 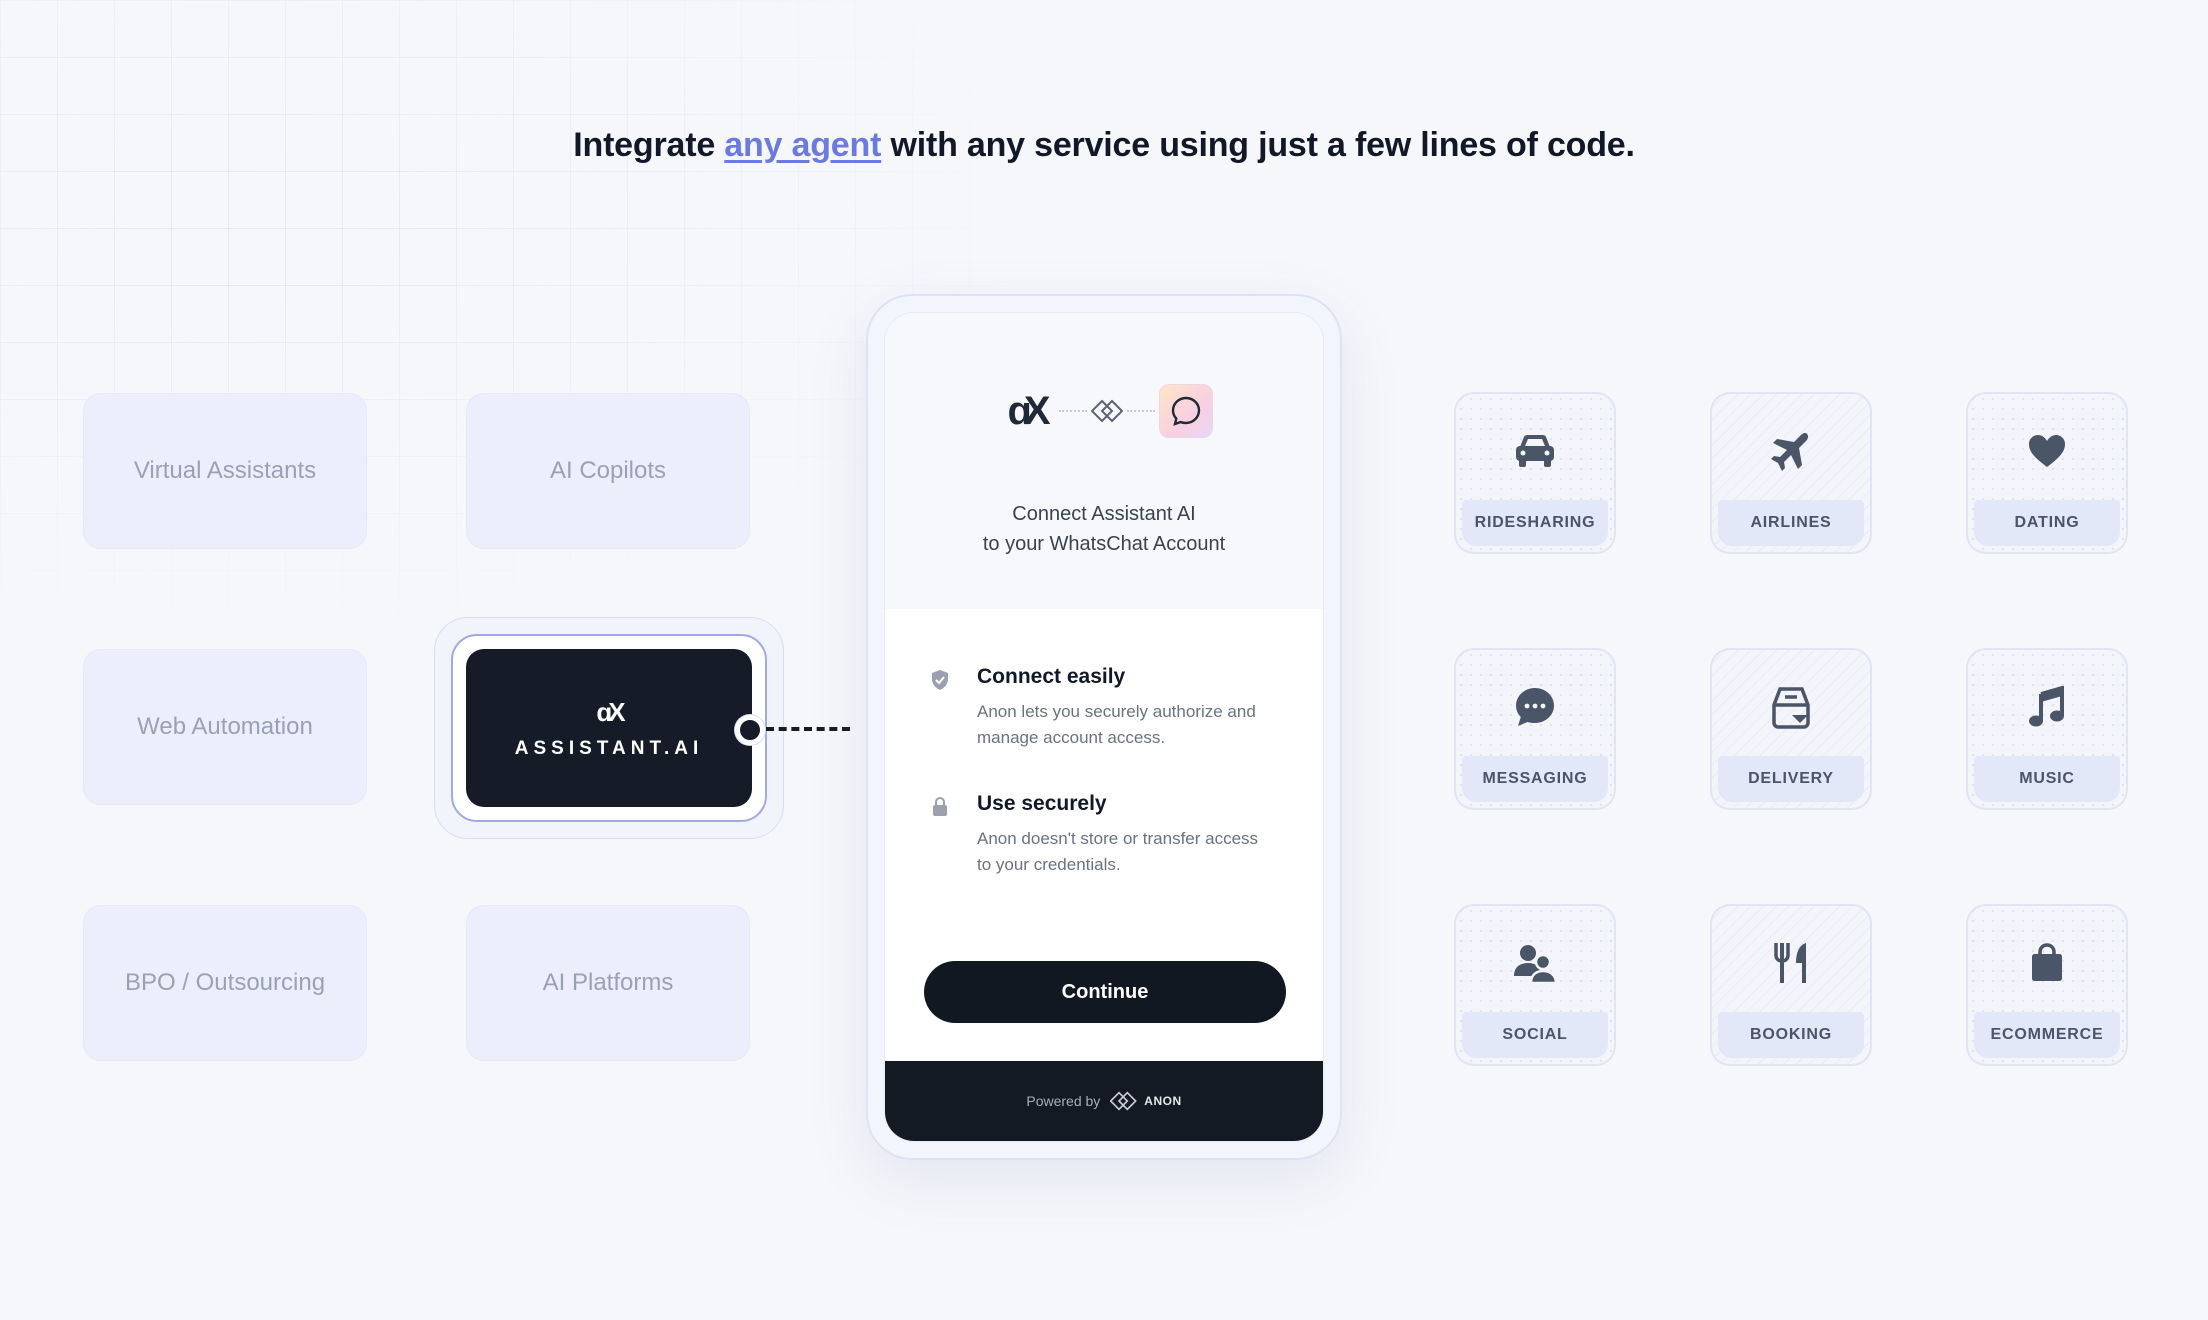 I want to click on service-tile-messaging: MESSAGING, so click(x=1535, y=729).